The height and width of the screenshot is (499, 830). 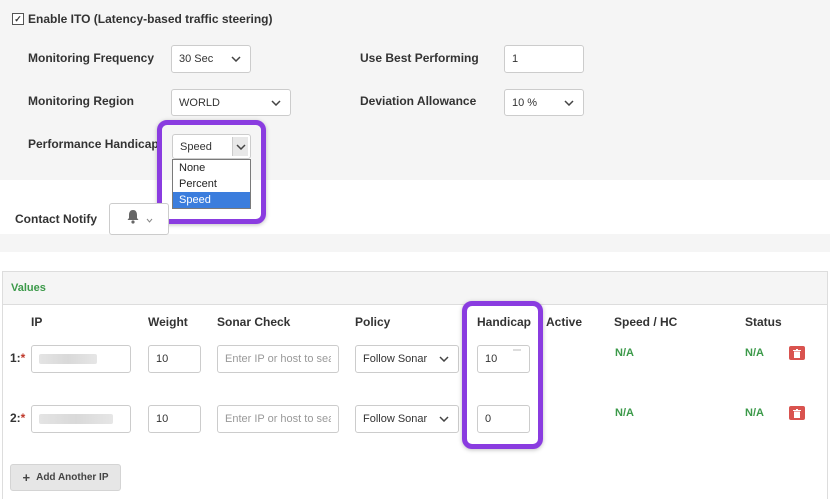 What do you see at coordinates (419, 58) in the screenshot?
I see `use-best-performing-label: Use Best Performing` at bounding box center [419, 58].